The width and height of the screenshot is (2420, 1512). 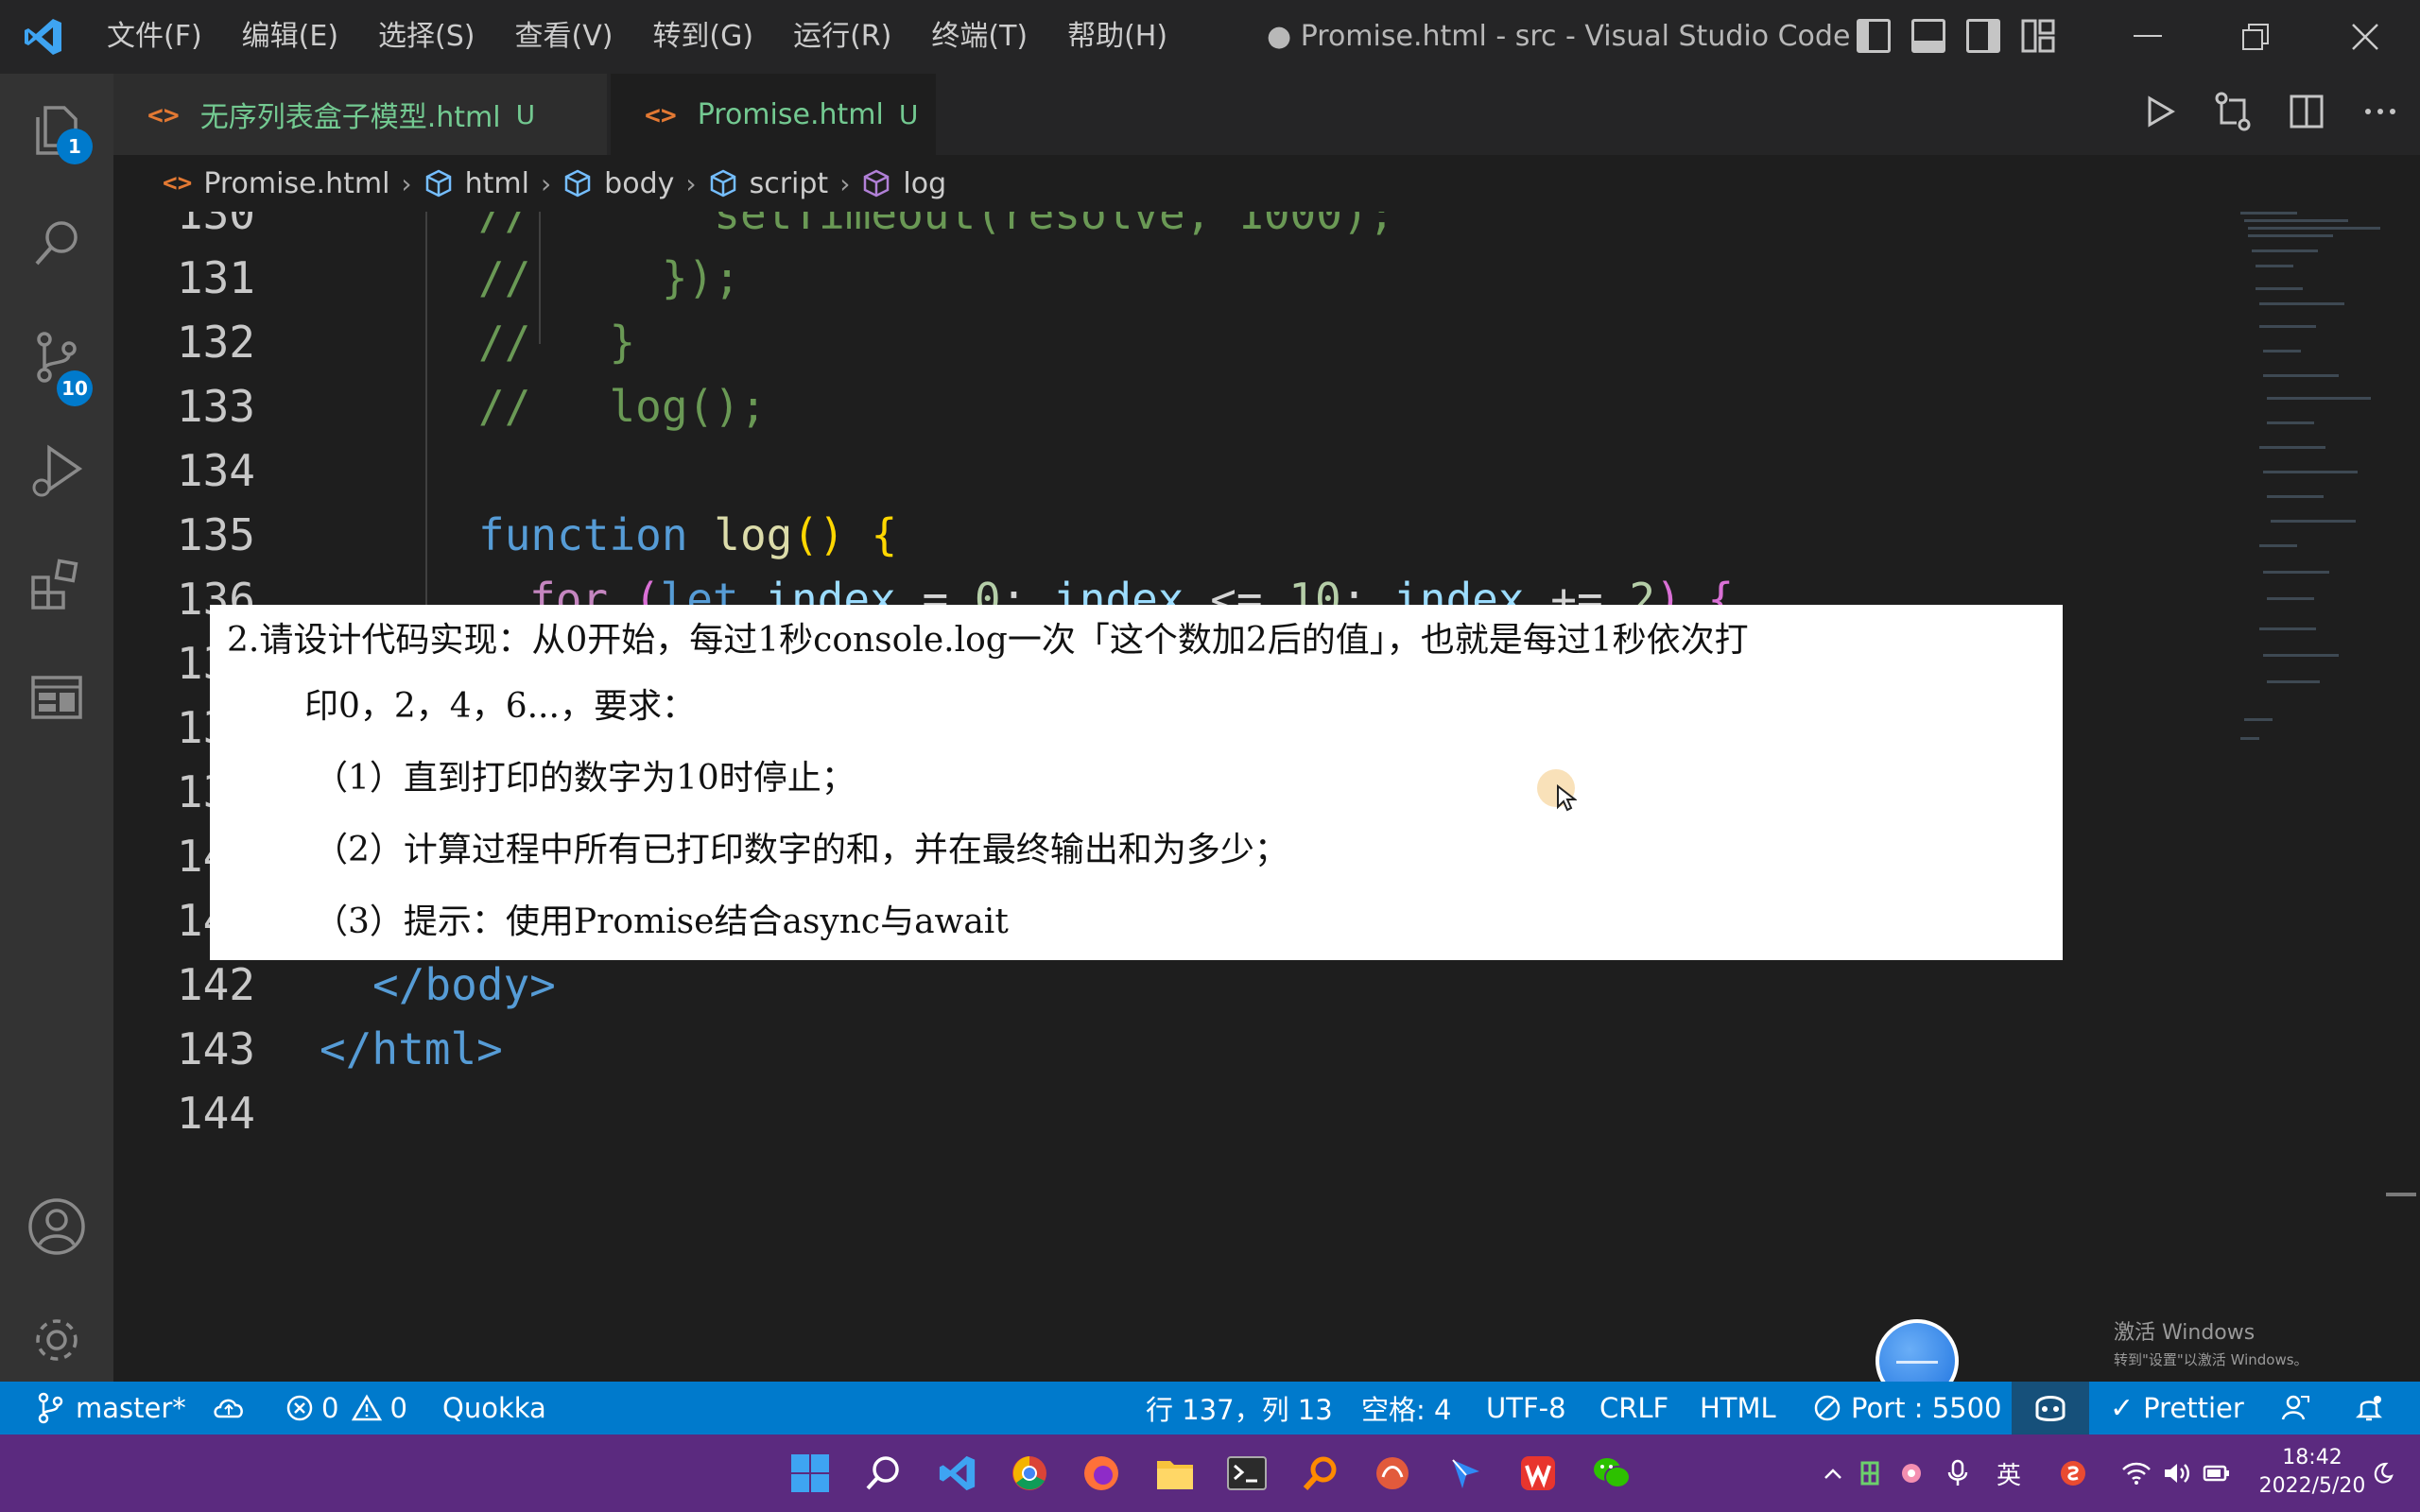 What do you see at coordinates (2050, 1408) in the screenshot?
I see `copilot-button` at bounding box center [2050, 1408].